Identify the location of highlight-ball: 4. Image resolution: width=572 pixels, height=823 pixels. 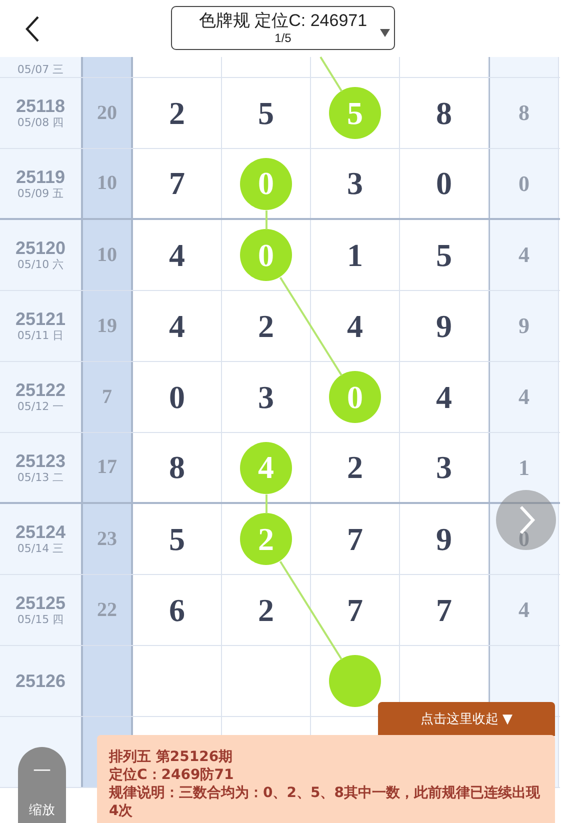
(266, 468).